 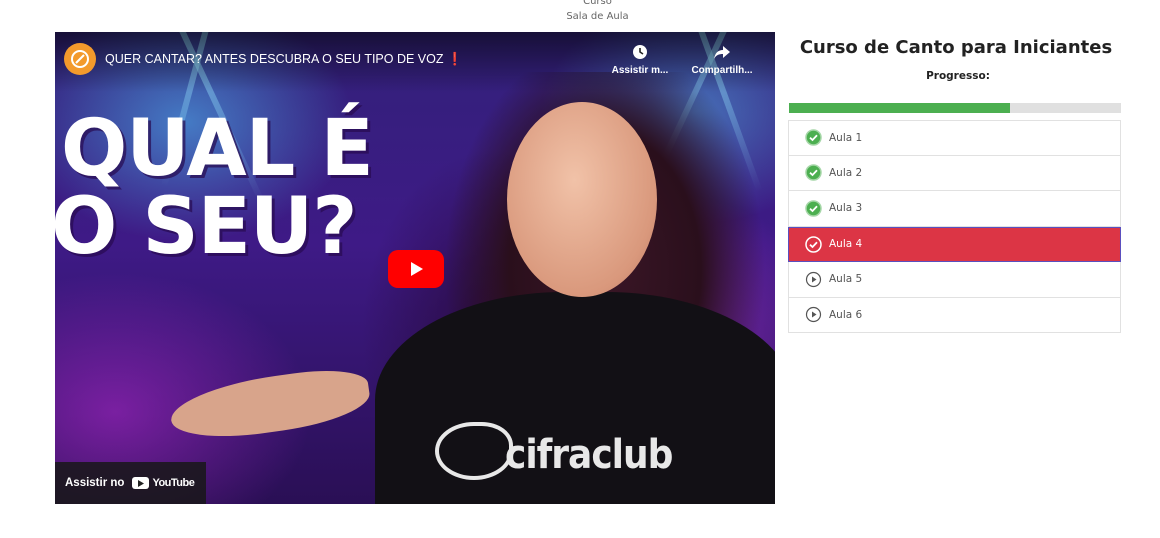 I want to click on clock-icon, so click(x=640, y=52).